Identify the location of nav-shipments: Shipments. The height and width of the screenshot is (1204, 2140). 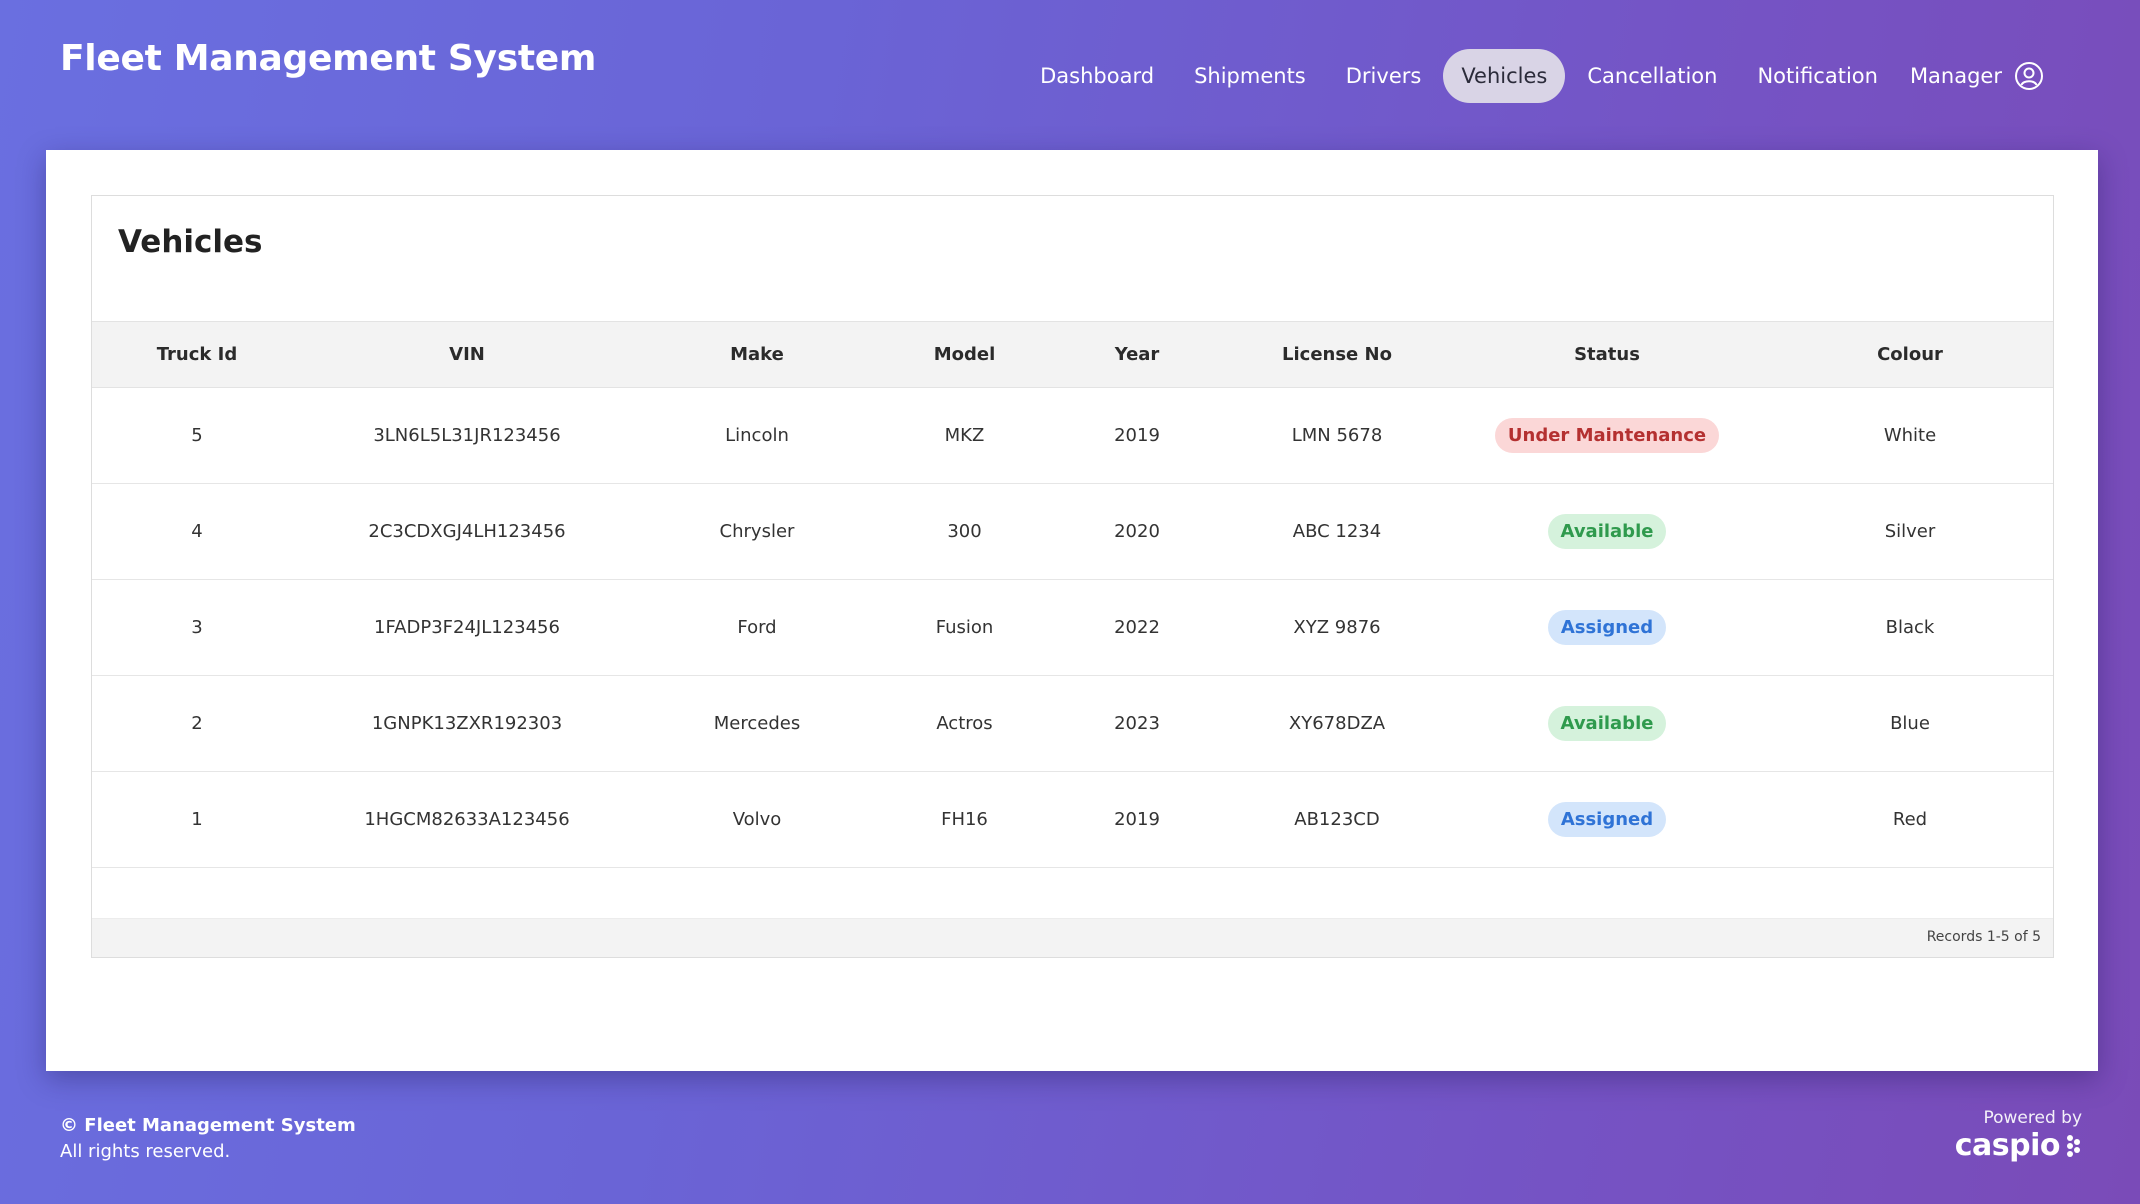
(1250, 76).